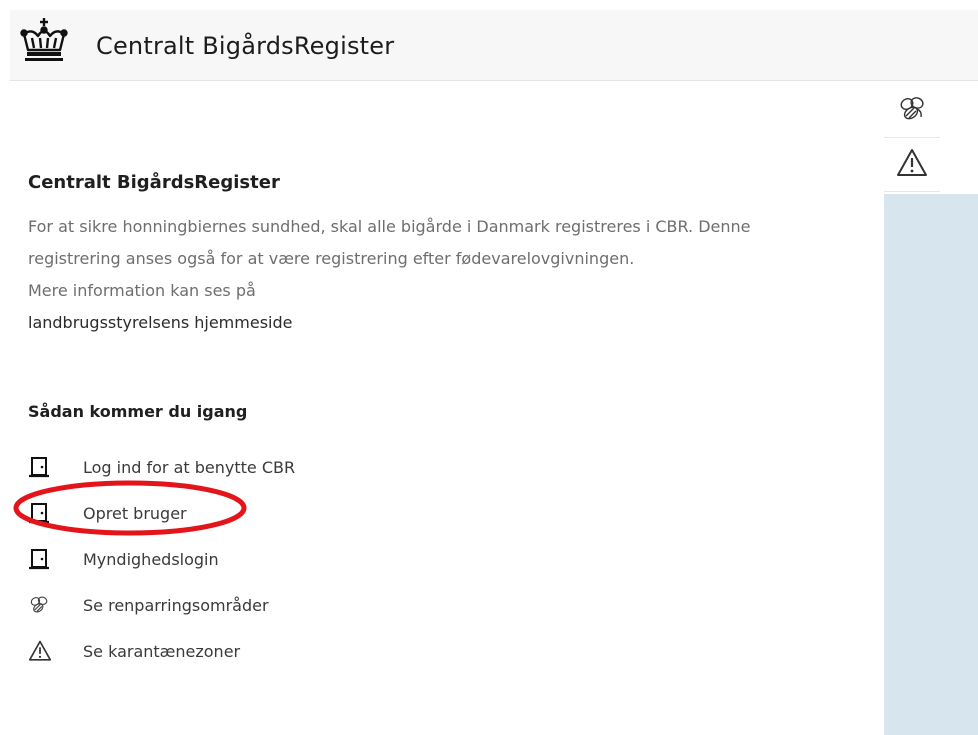  I want to click on authority-login-link: Myndighedslogin, so click(161, 559).